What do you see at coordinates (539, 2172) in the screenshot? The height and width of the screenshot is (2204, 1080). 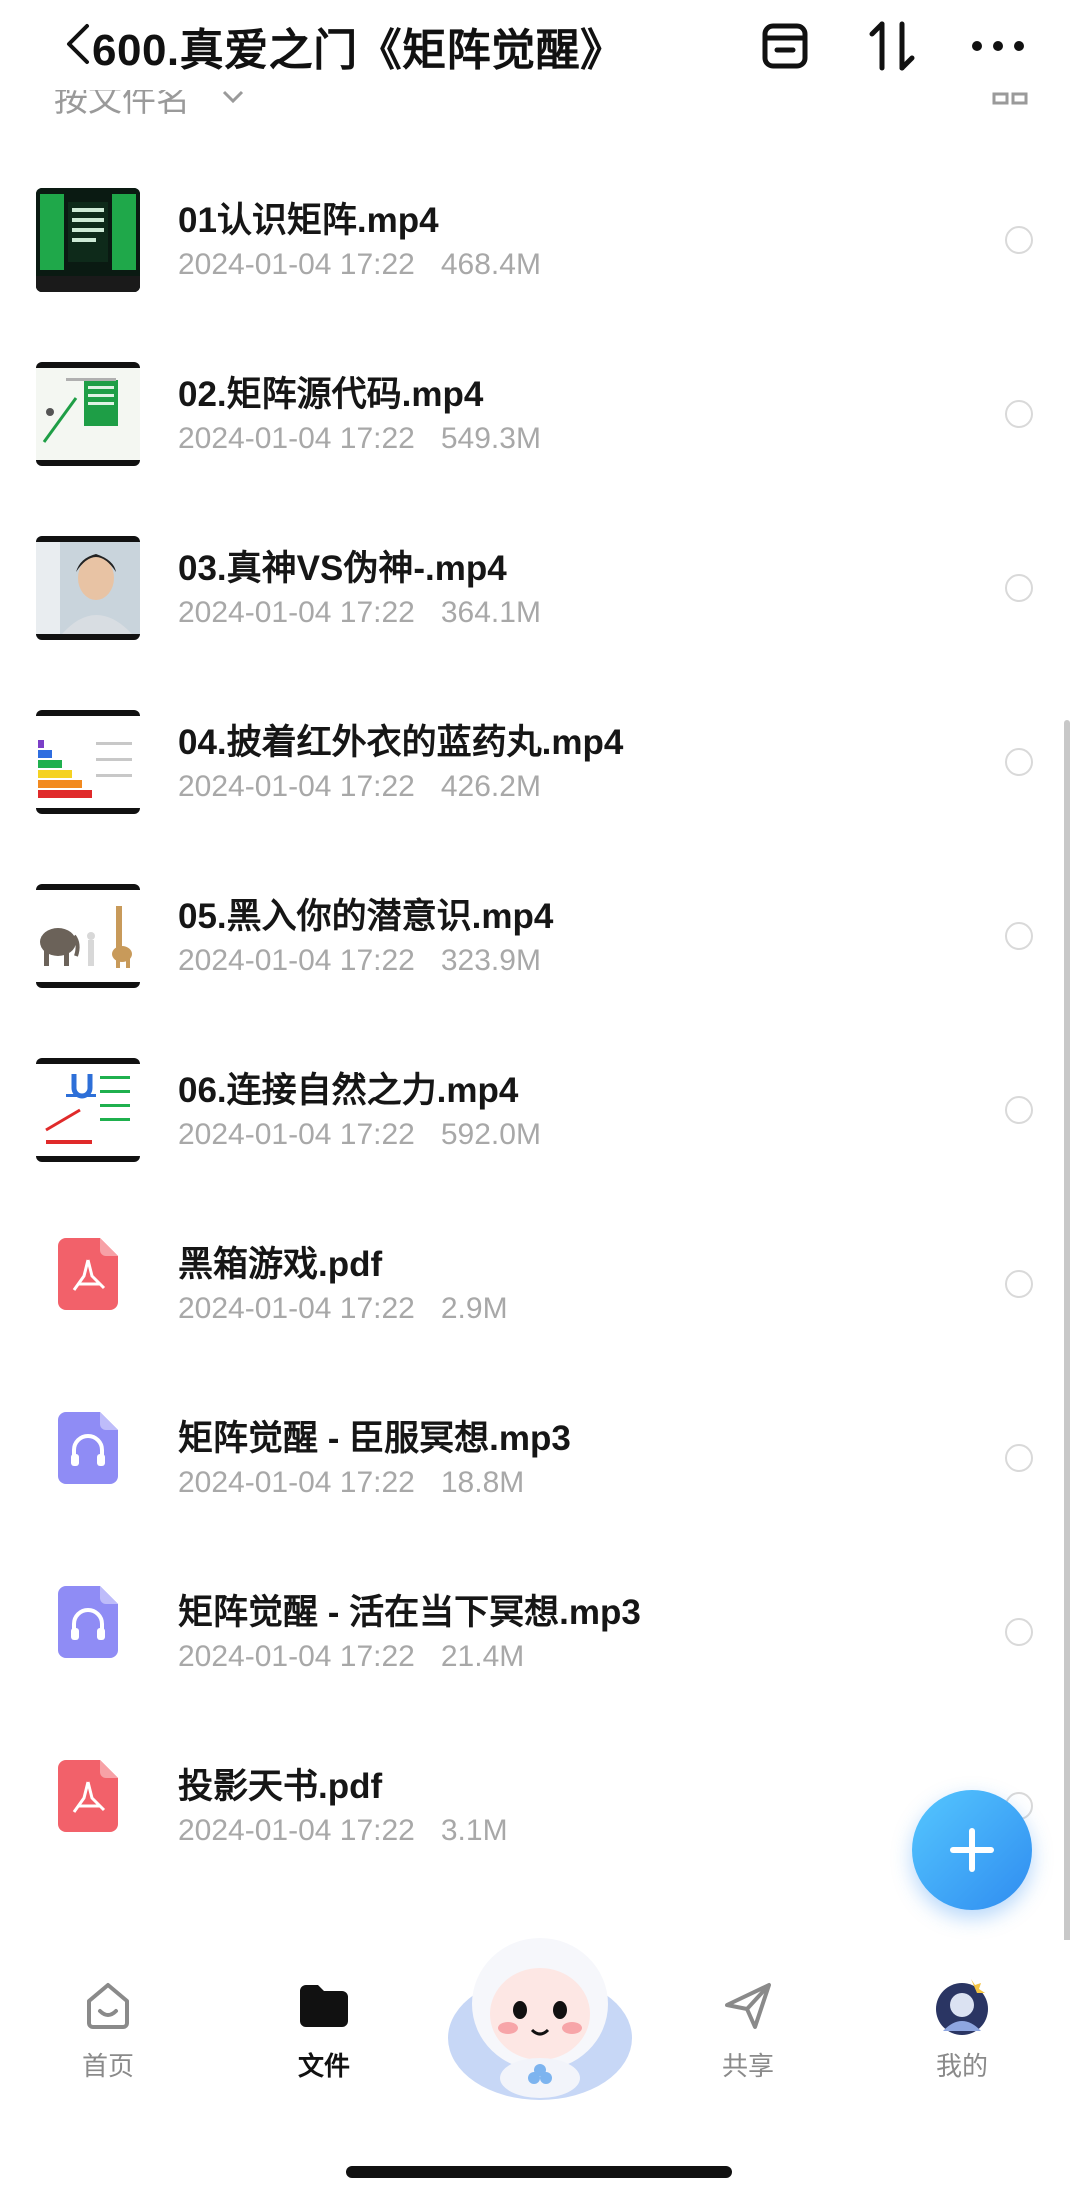 I see `home-indicator` at bounding box center [539, 2172].